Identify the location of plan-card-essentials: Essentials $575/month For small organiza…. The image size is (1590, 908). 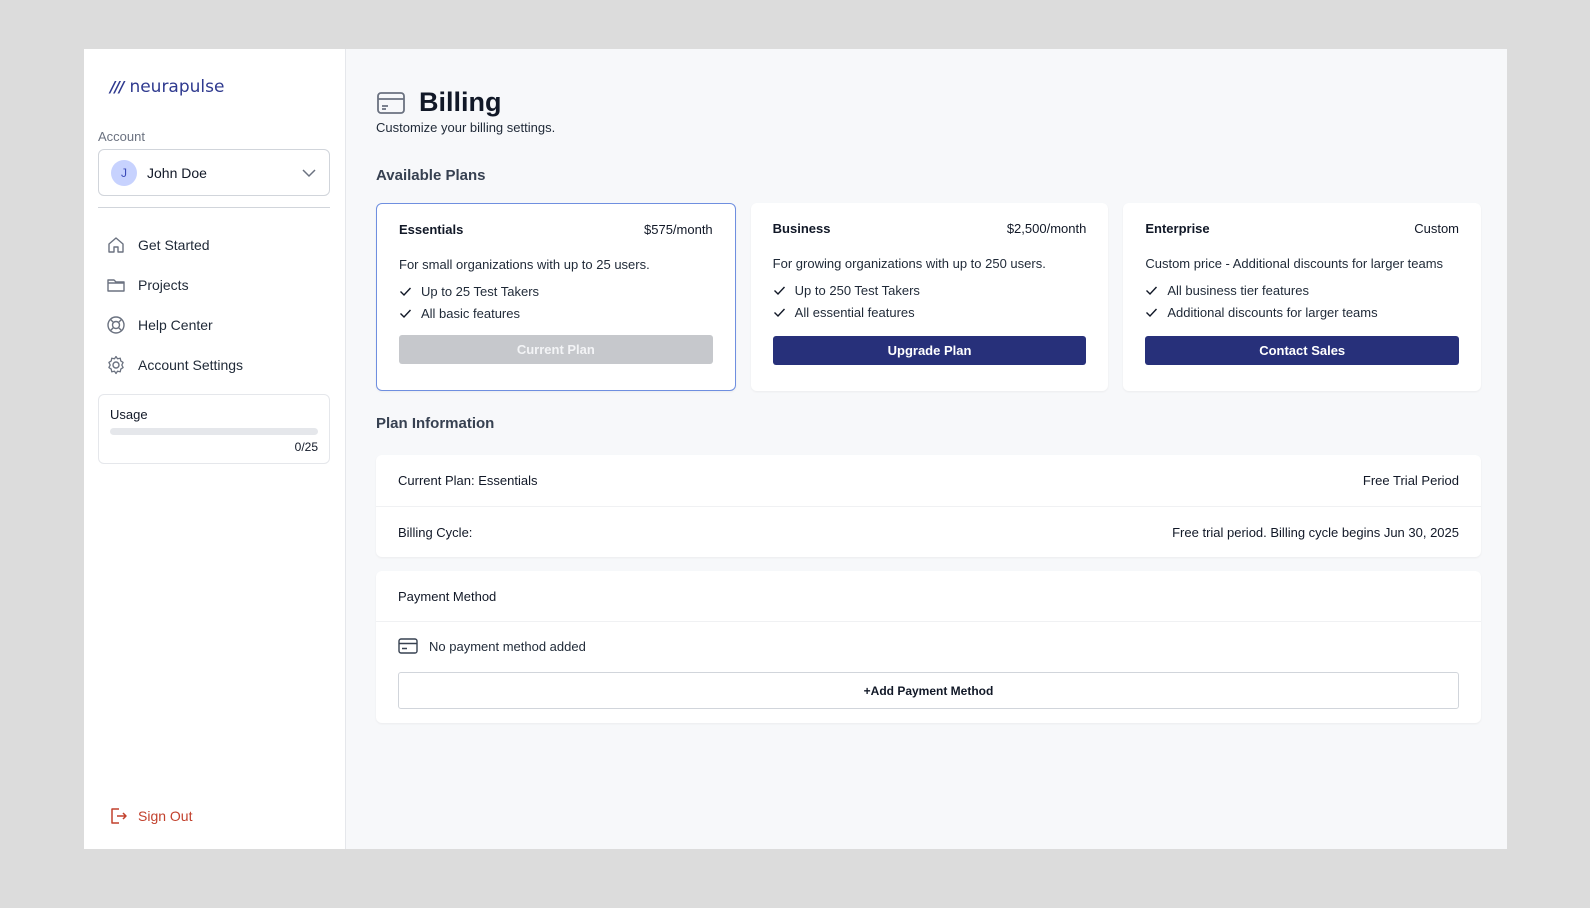
(556, 297).